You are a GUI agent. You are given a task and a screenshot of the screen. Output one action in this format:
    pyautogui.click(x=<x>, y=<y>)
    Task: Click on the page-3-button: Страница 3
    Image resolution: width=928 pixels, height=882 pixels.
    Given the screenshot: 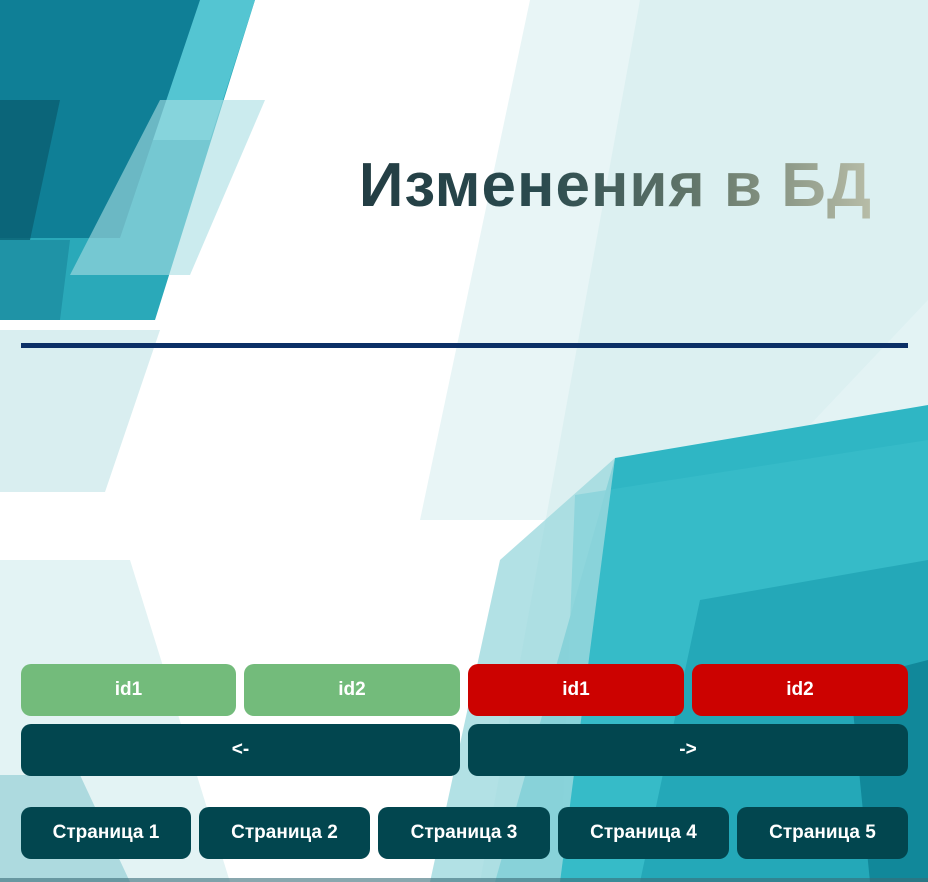 What is the action you would take?
    pyautogui.click(x=464, y=833)
    